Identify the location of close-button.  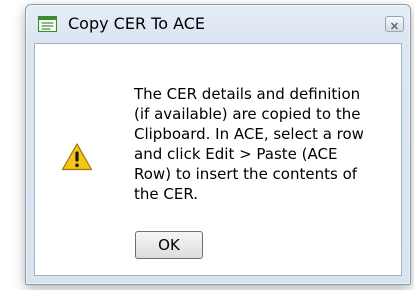
(394, 24).